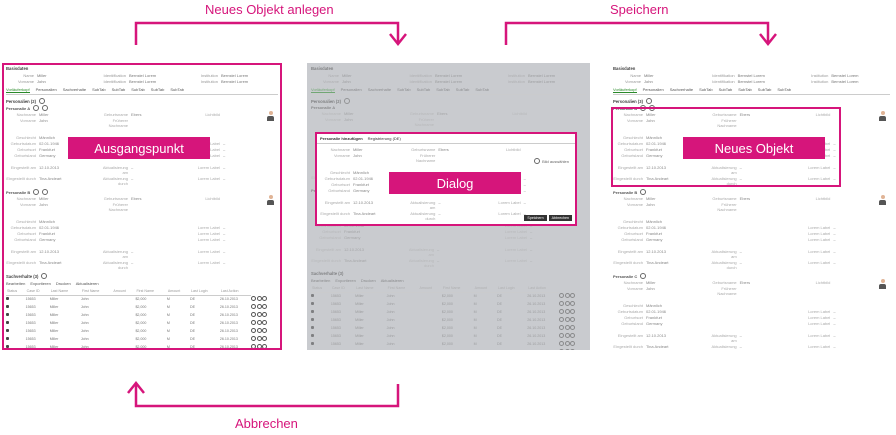 The height and width of the screenshot is (435, 896). What do you see at coordinates (446, 139) in the screenshot?
I see `dialog-tabs: Personalie hinzufügen Registrierung (DE)` at bounding box center [446, 139].